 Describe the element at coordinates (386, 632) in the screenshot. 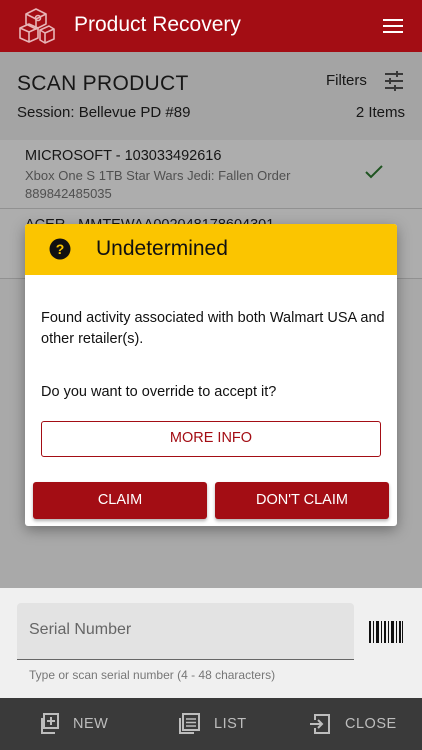

I see `barcode-scan-icon` at that location.